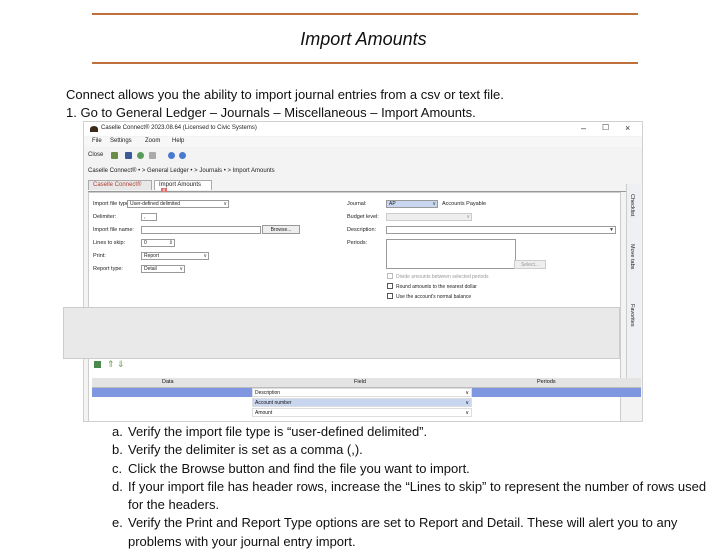 The height and width of the screenshot is (555, 727). What do you see at coordinates (434, 297) in the screenshot?
I see `normal-balance-label: Use the account's normal balance` at bounding box center [434, 297].